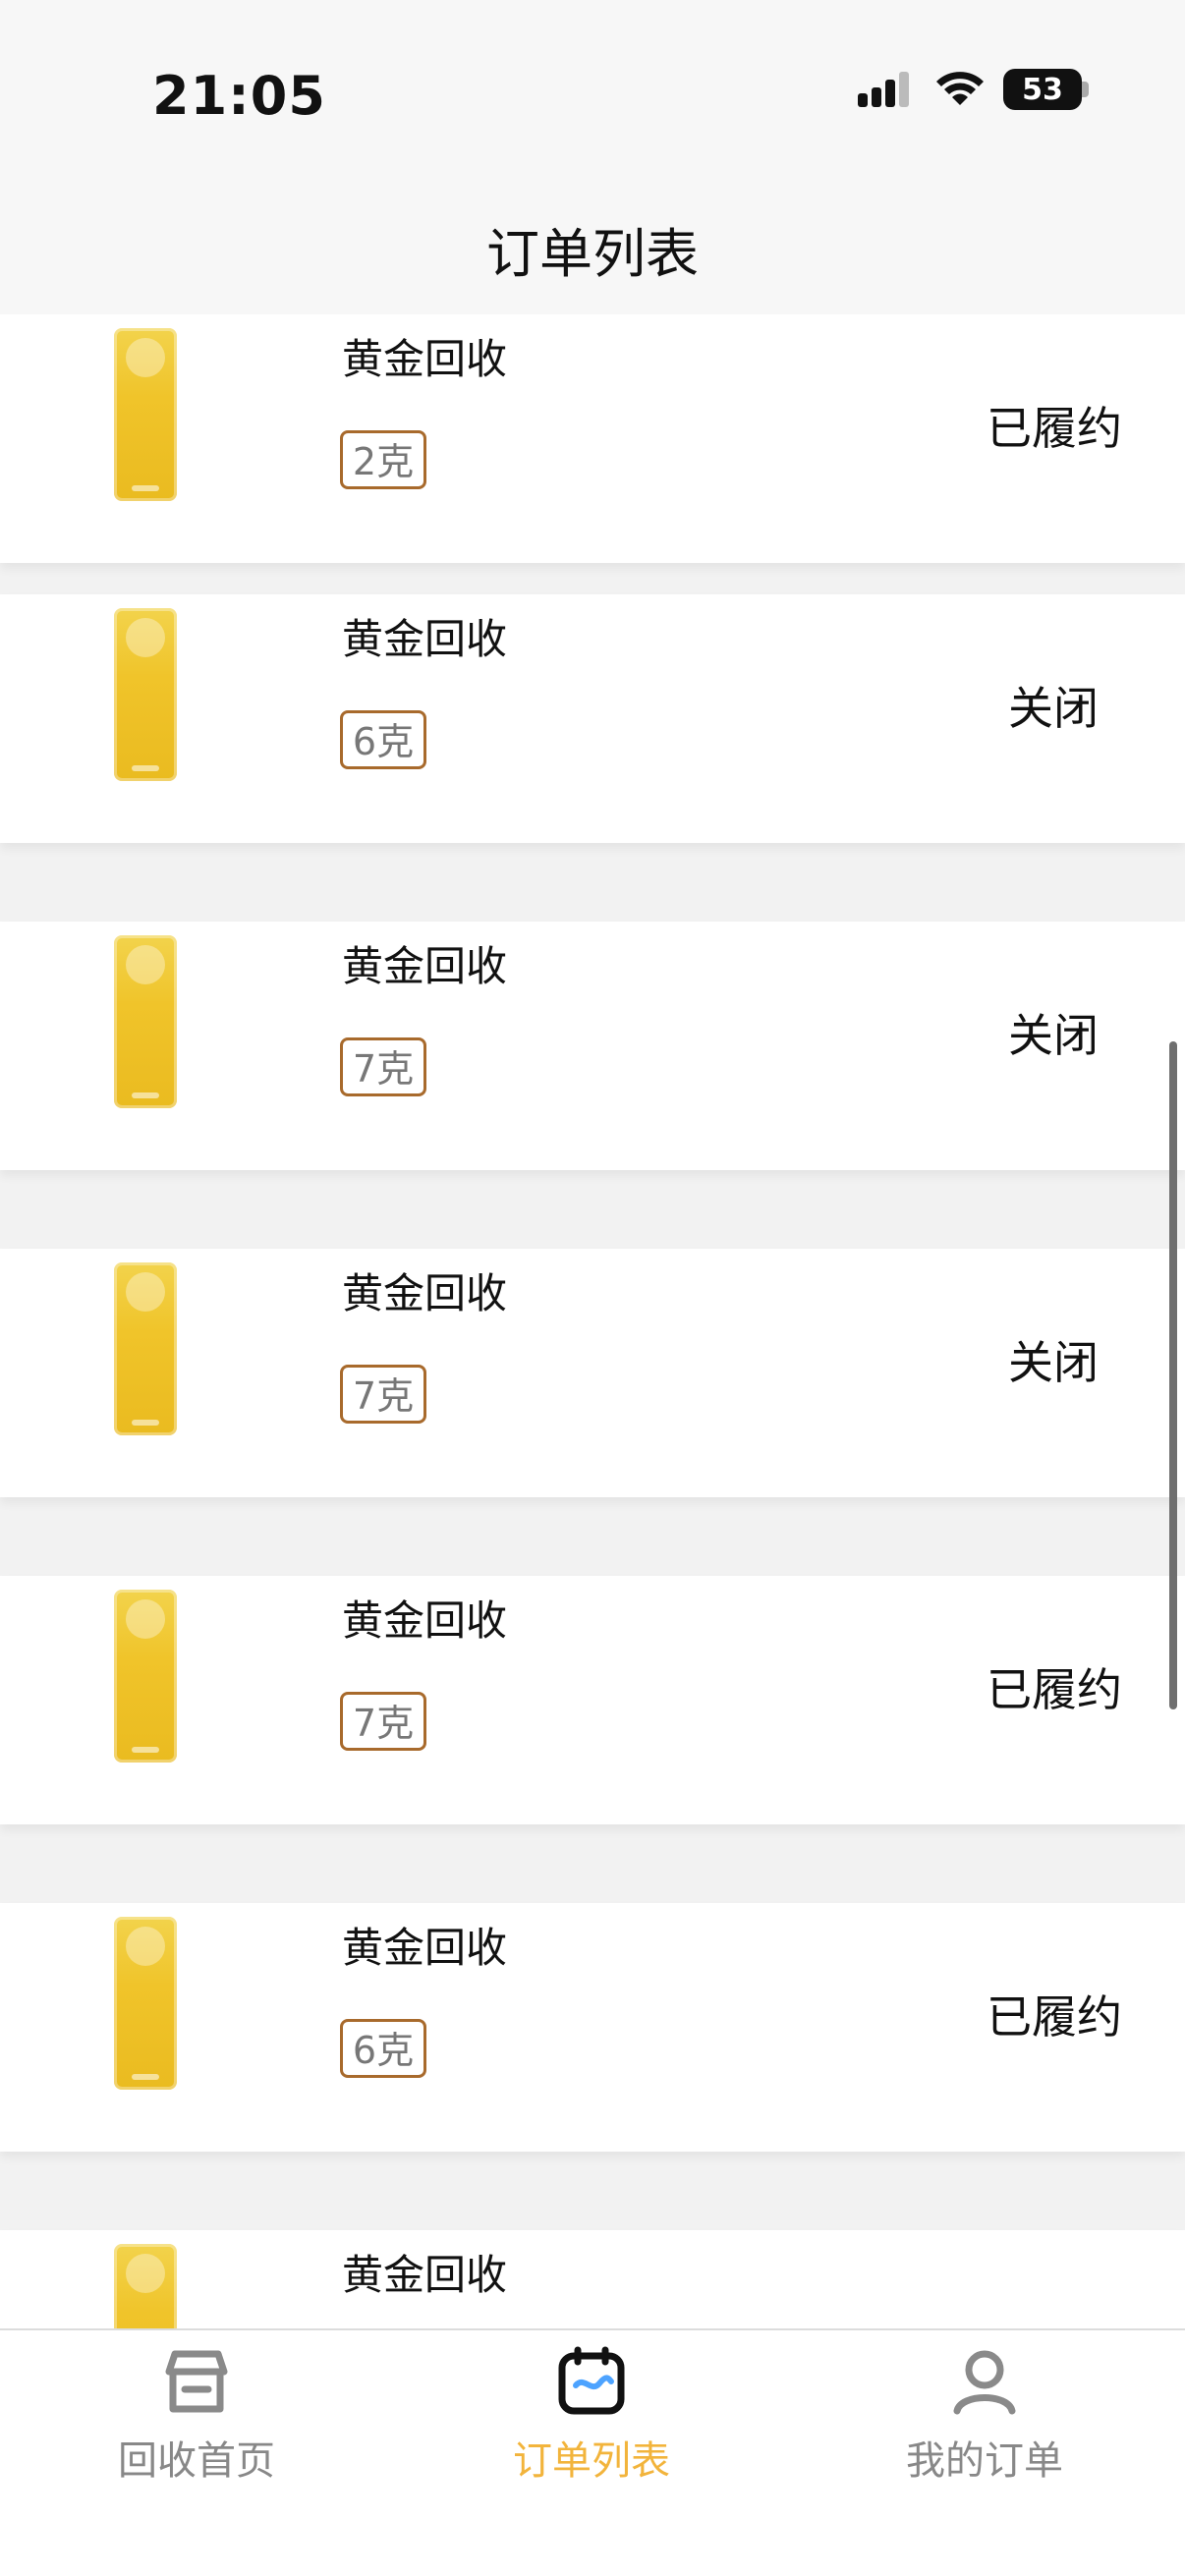 This screenshot has height=2576, width=1185. I want to click on order-list-icon, so click(592, 2380).